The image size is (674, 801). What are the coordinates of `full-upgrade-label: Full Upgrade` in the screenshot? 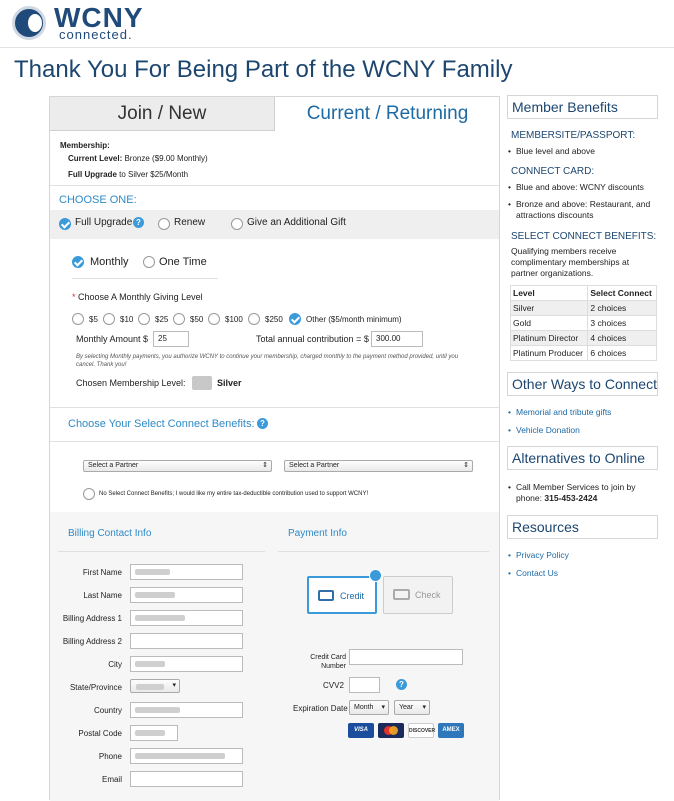 It's located at (103, 222).